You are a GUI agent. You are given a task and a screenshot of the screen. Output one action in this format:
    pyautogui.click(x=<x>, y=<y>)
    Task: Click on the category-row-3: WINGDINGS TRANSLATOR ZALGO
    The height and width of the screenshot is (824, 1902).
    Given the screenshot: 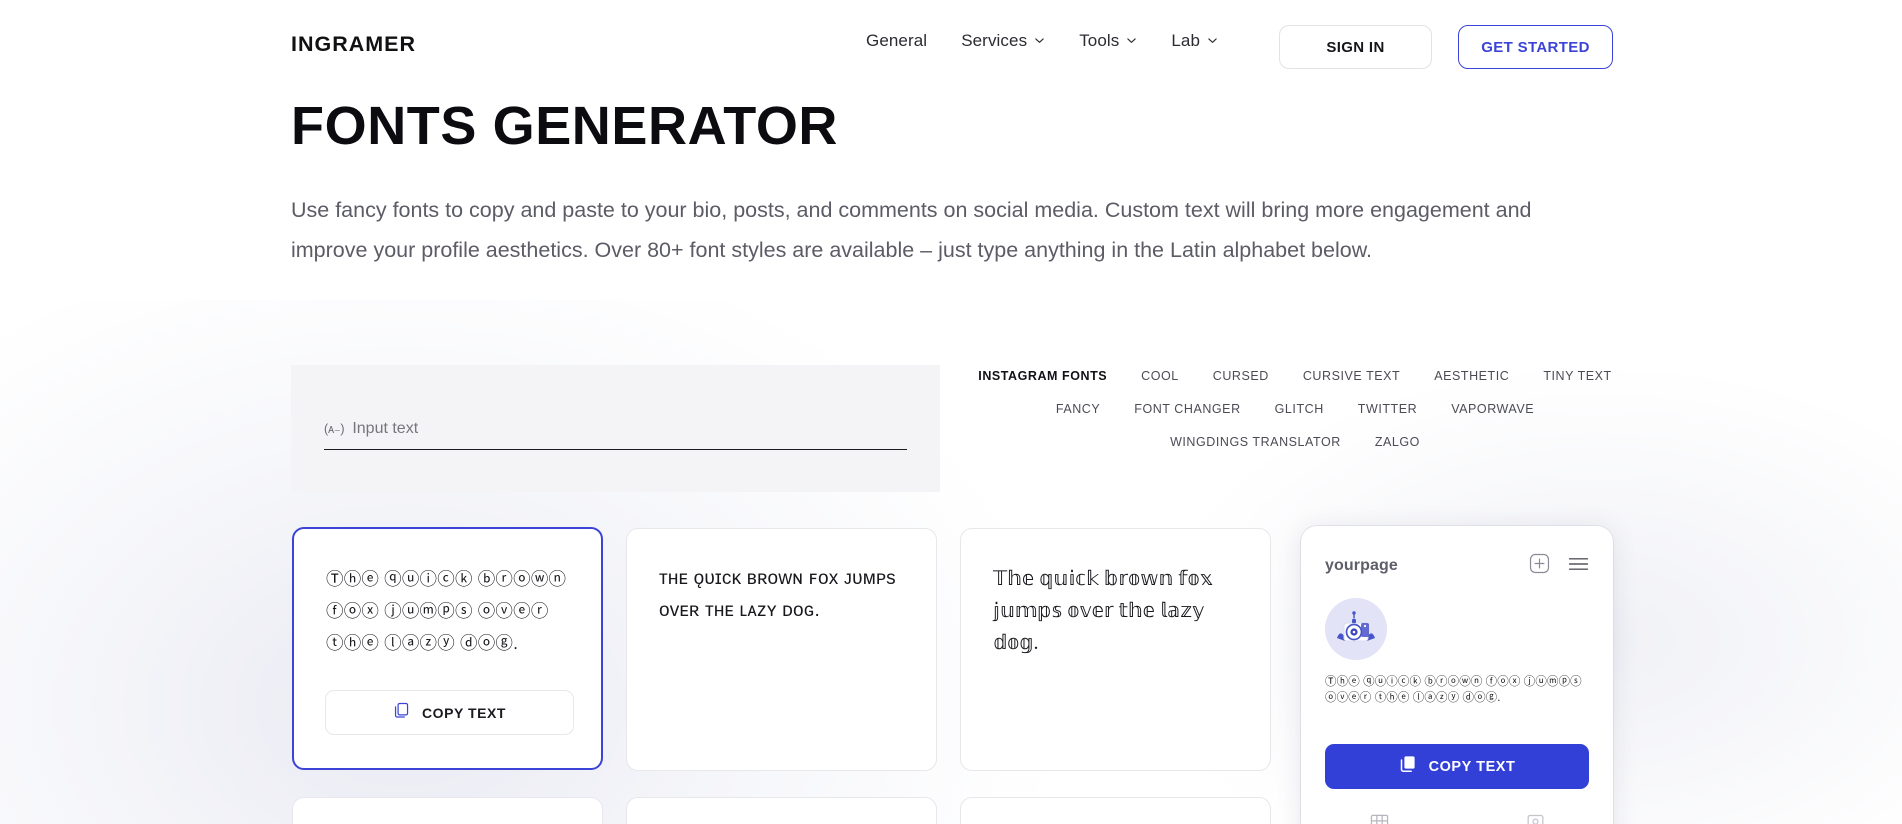 What is the action you would take?
    pyautogui.click(x=1295, y=442)
    